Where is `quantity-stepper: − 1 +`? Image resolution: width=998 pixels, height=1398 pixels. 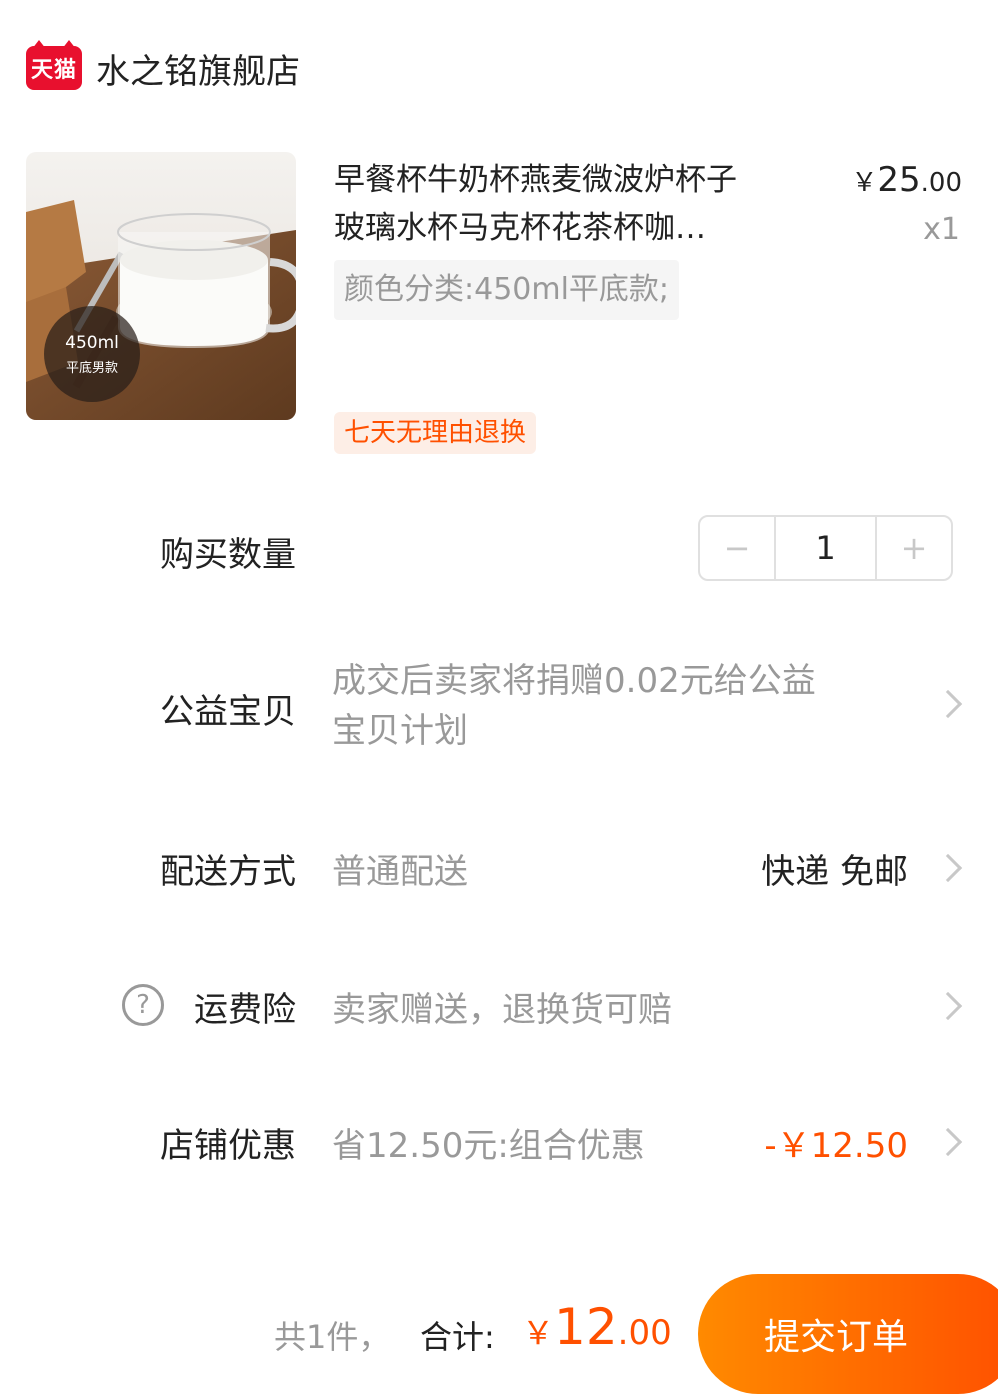 quantity-stepper: − 1 + is located at coordinates (825, 548).